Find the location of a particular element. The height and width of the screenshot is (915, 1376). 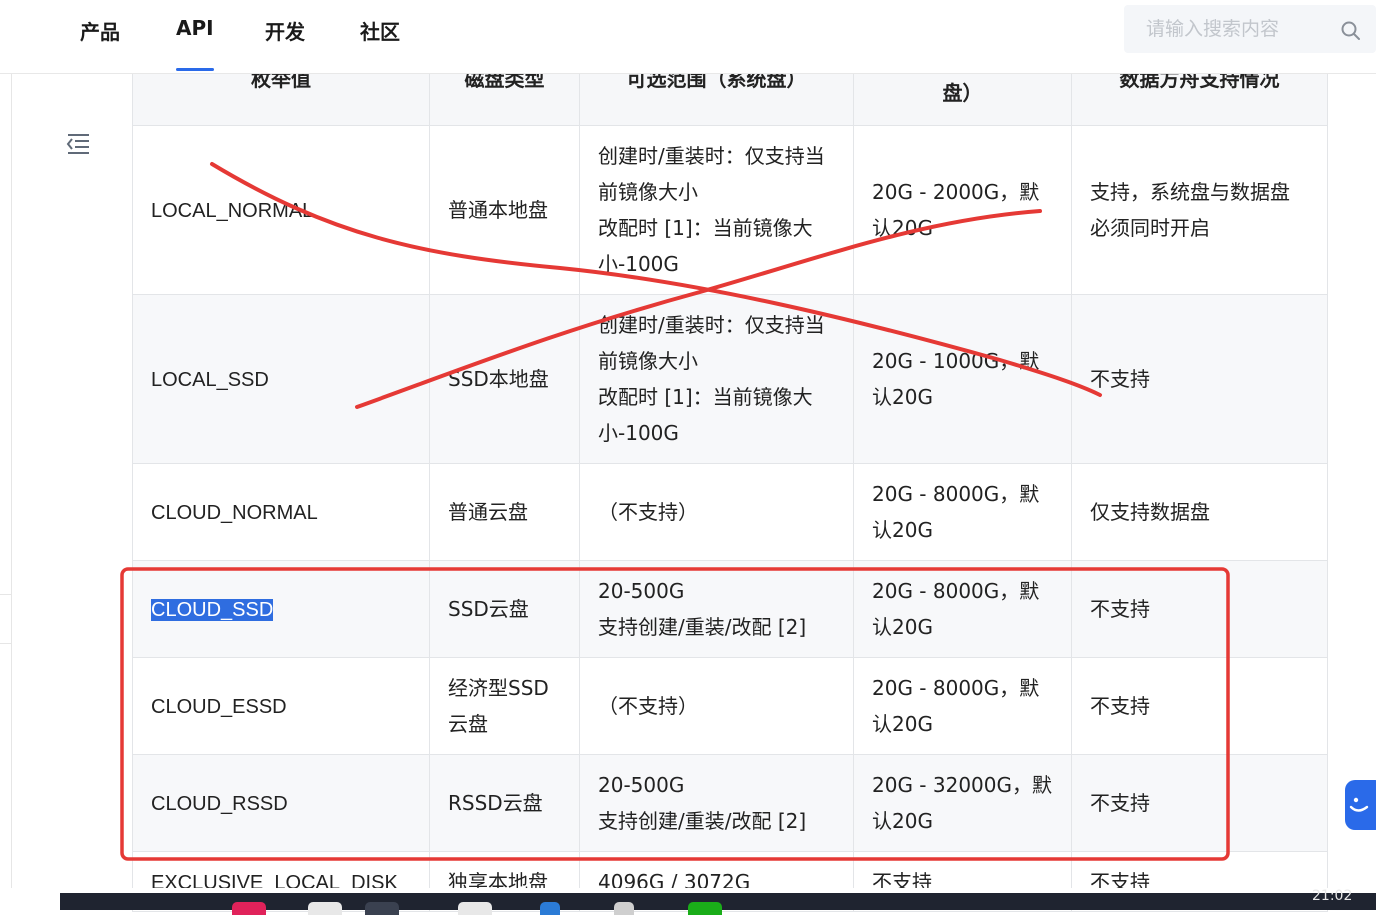

enum-value: CLOUD_NORMAL is located at coordinates (234, 513).